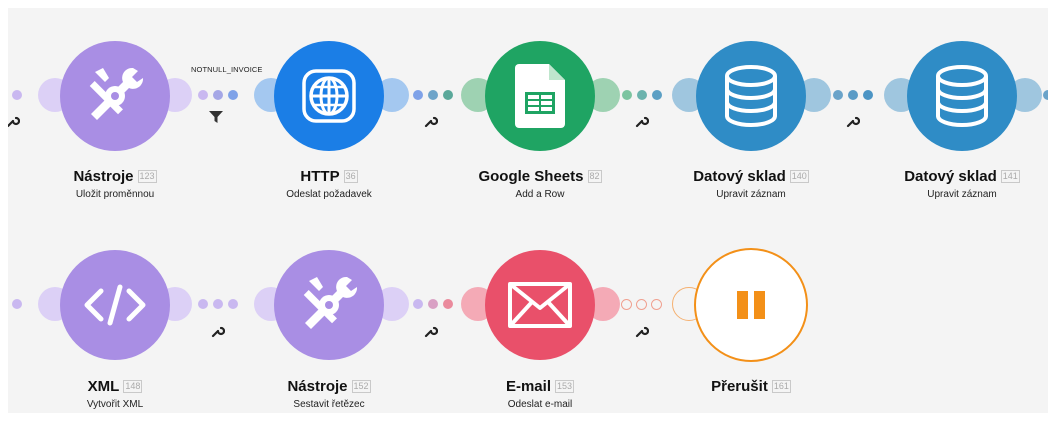 This screenshot has height=421, width=1057. What do you see at coordinates (115, 404) in the screenshot?
I see `module-subtitle: Vytvořit XML` at bounding box center [115, 404].